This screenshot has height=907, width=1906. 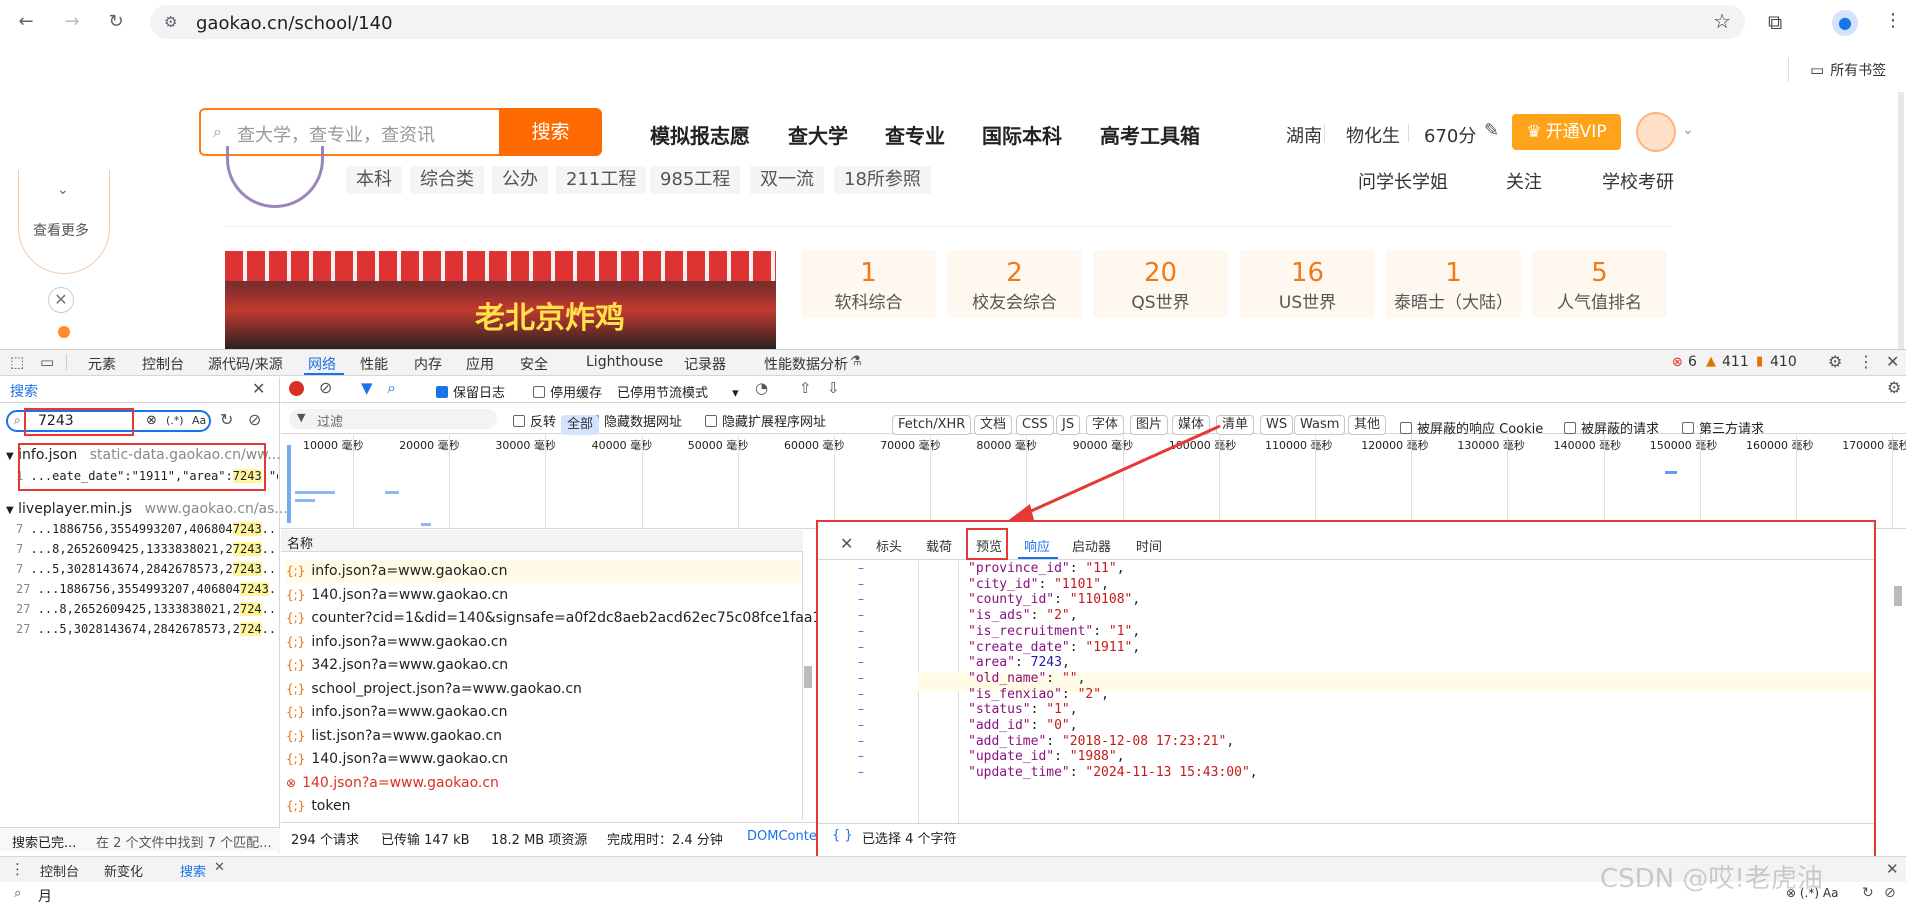 I want to click on edit-icon: ✎, so click(x=1491, y=130).